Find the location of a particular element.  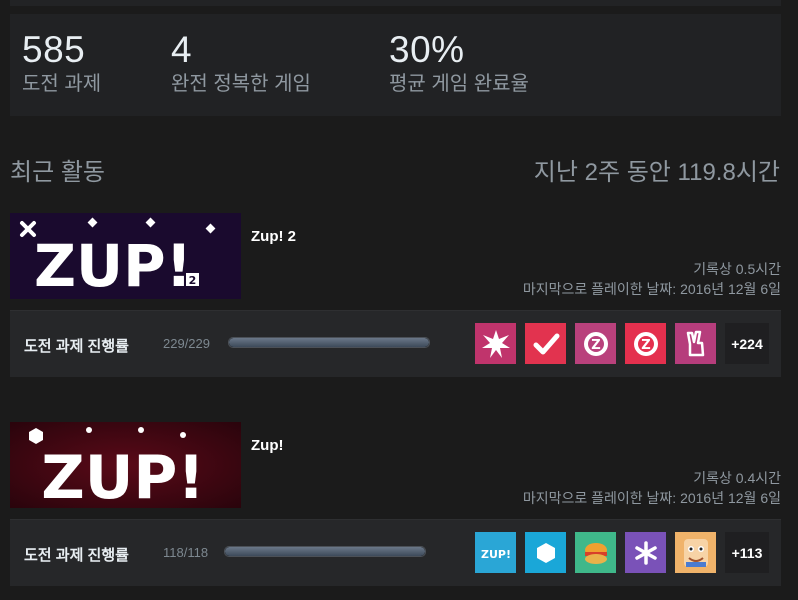

achievement-icons: Z Z +224 is located at coordinates (622, 343).